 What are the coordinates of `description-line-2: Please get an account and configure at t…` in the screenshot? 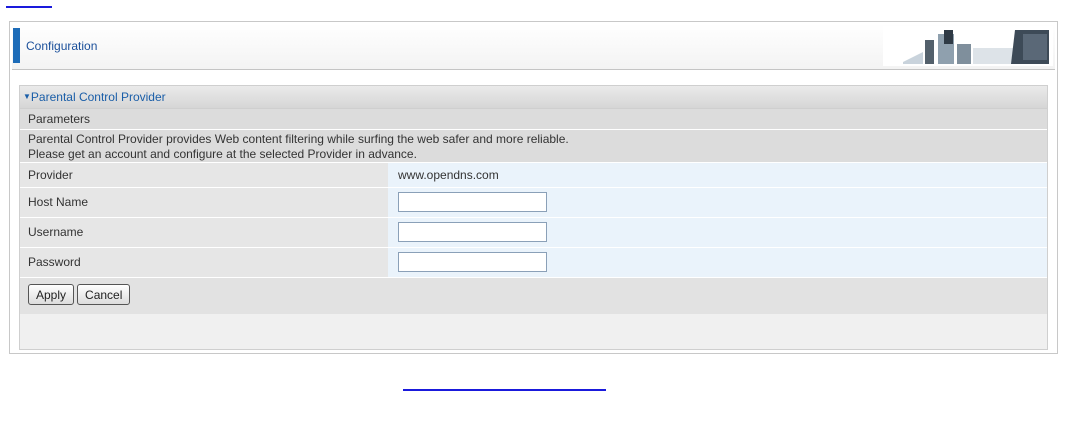 It's located at (222, 154).